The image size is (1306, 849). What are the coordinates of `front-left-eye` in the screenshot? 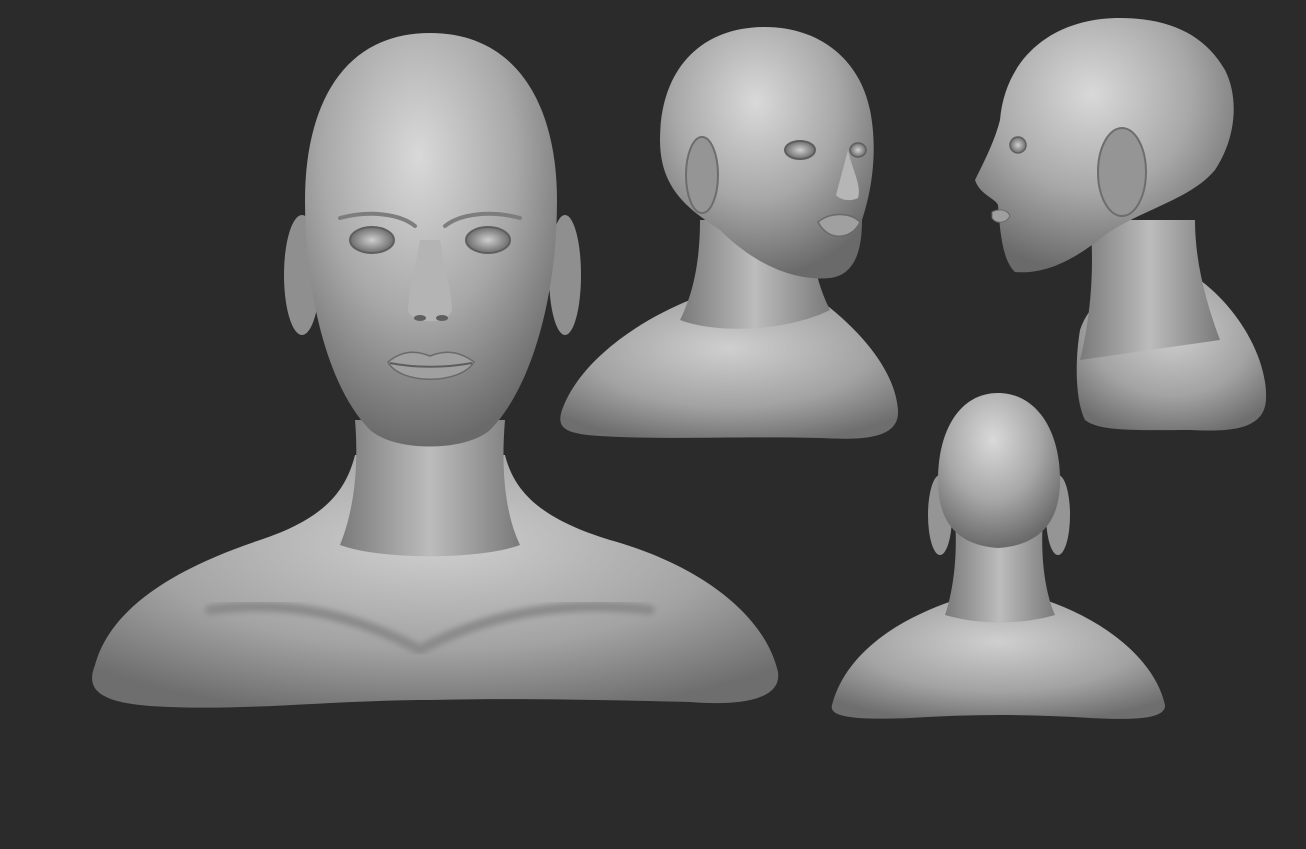 It's located at (372, 240).